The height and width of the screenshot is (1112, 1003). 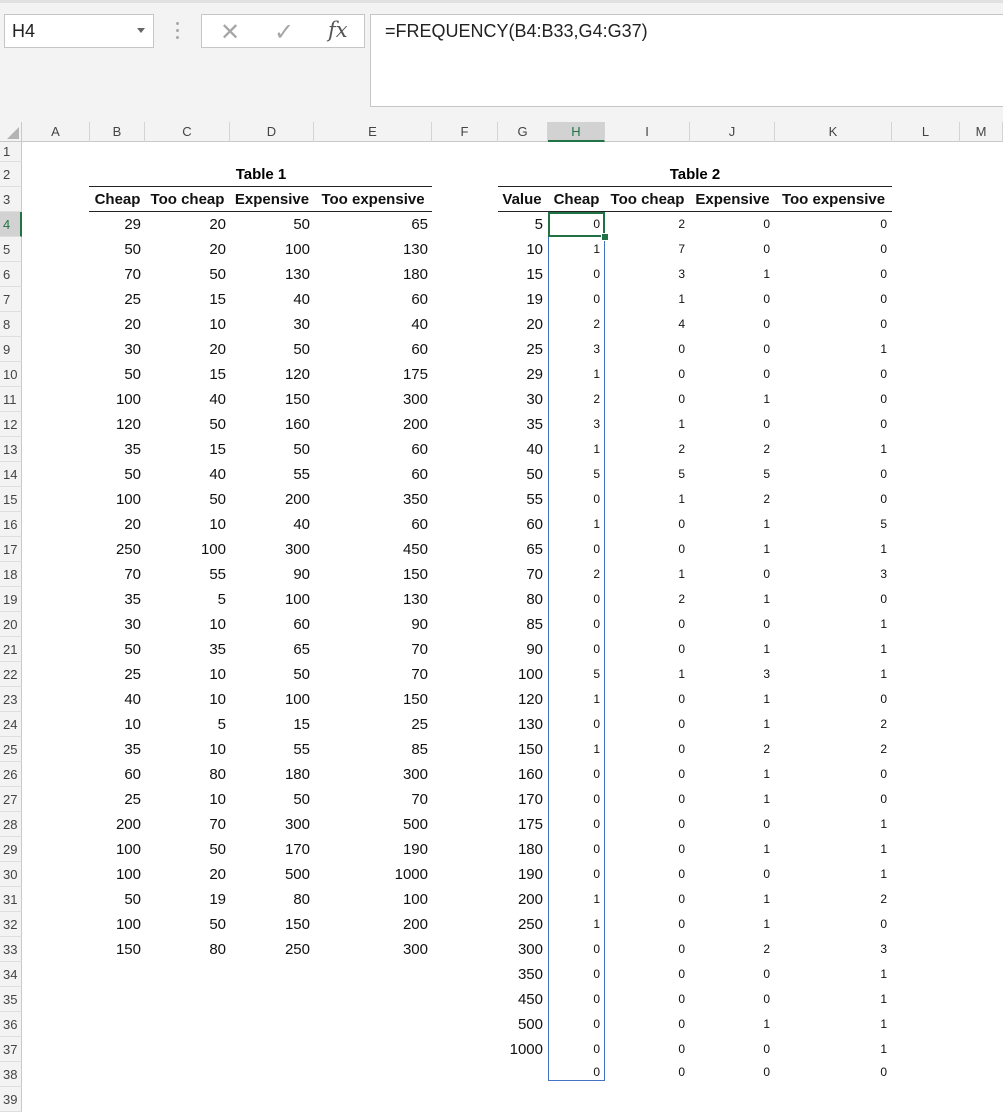 What do you see at coordinates (11, 899) in the screenshot?
I see `row-header-31: 31` at bounding box center [11, 899].